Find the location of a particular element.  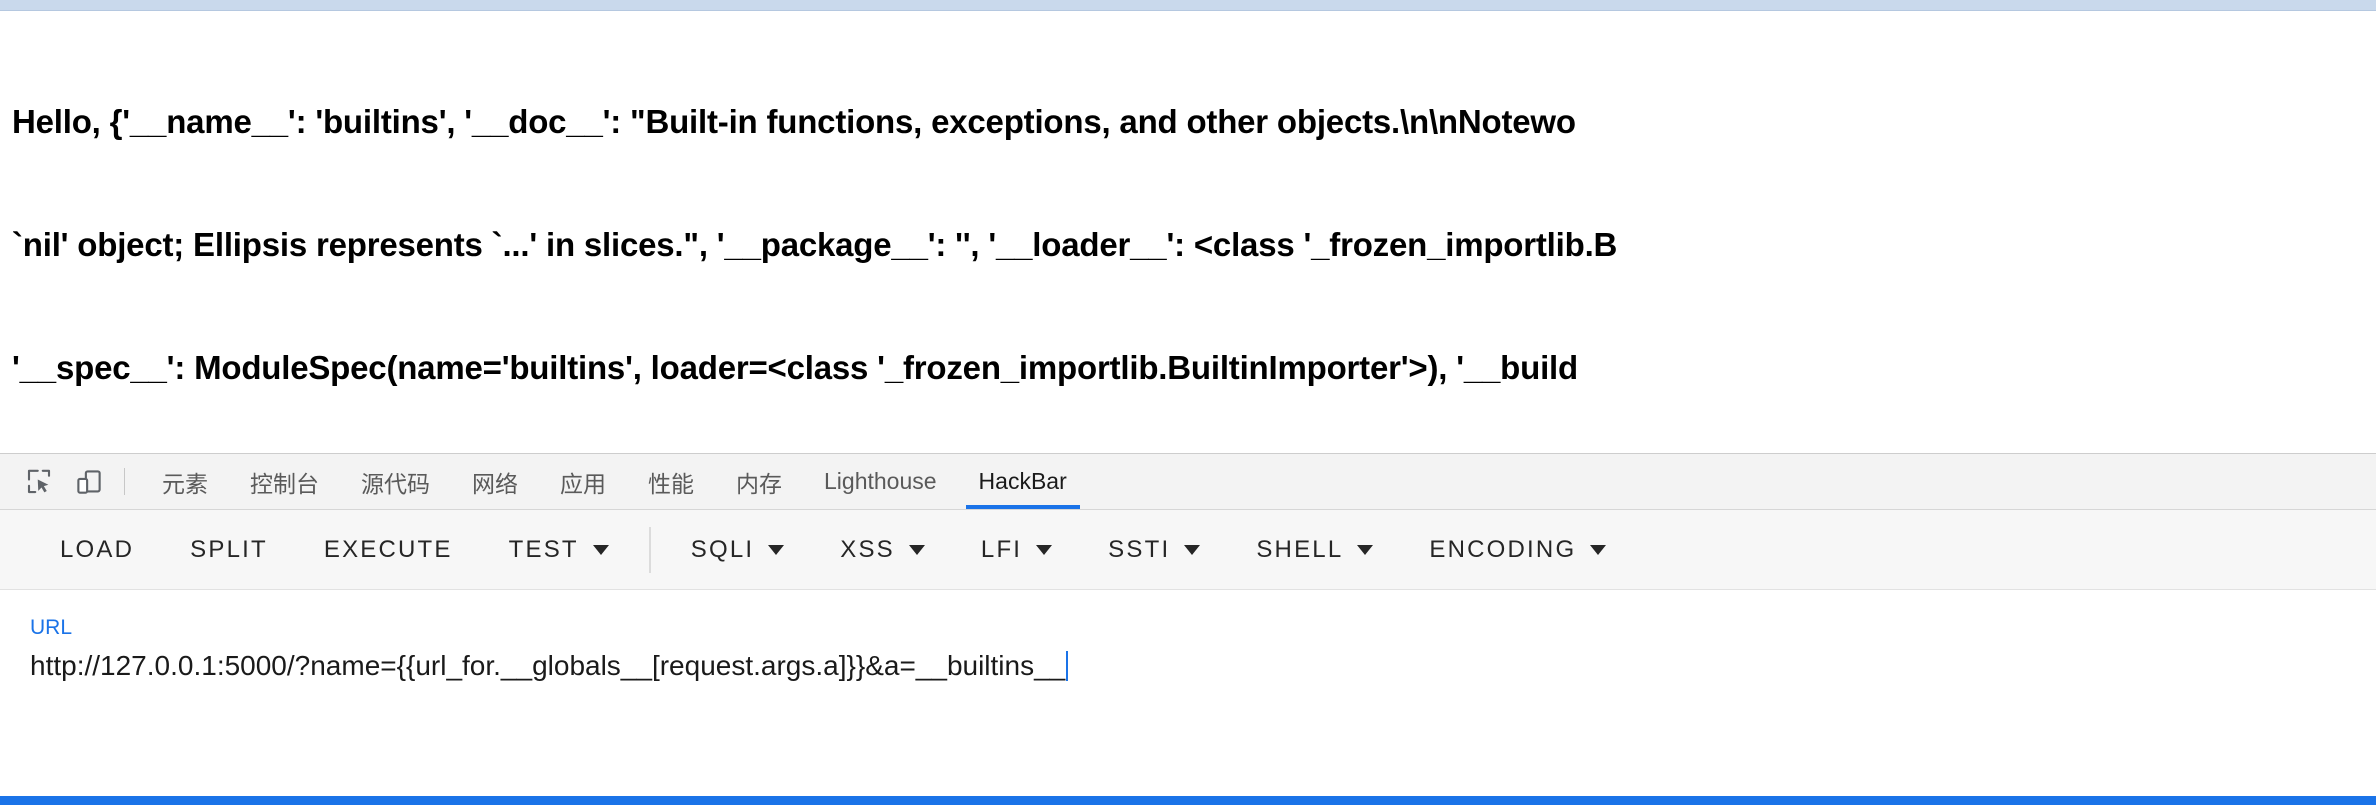

device-toolbar-icon is located at coordinates (89, 481).